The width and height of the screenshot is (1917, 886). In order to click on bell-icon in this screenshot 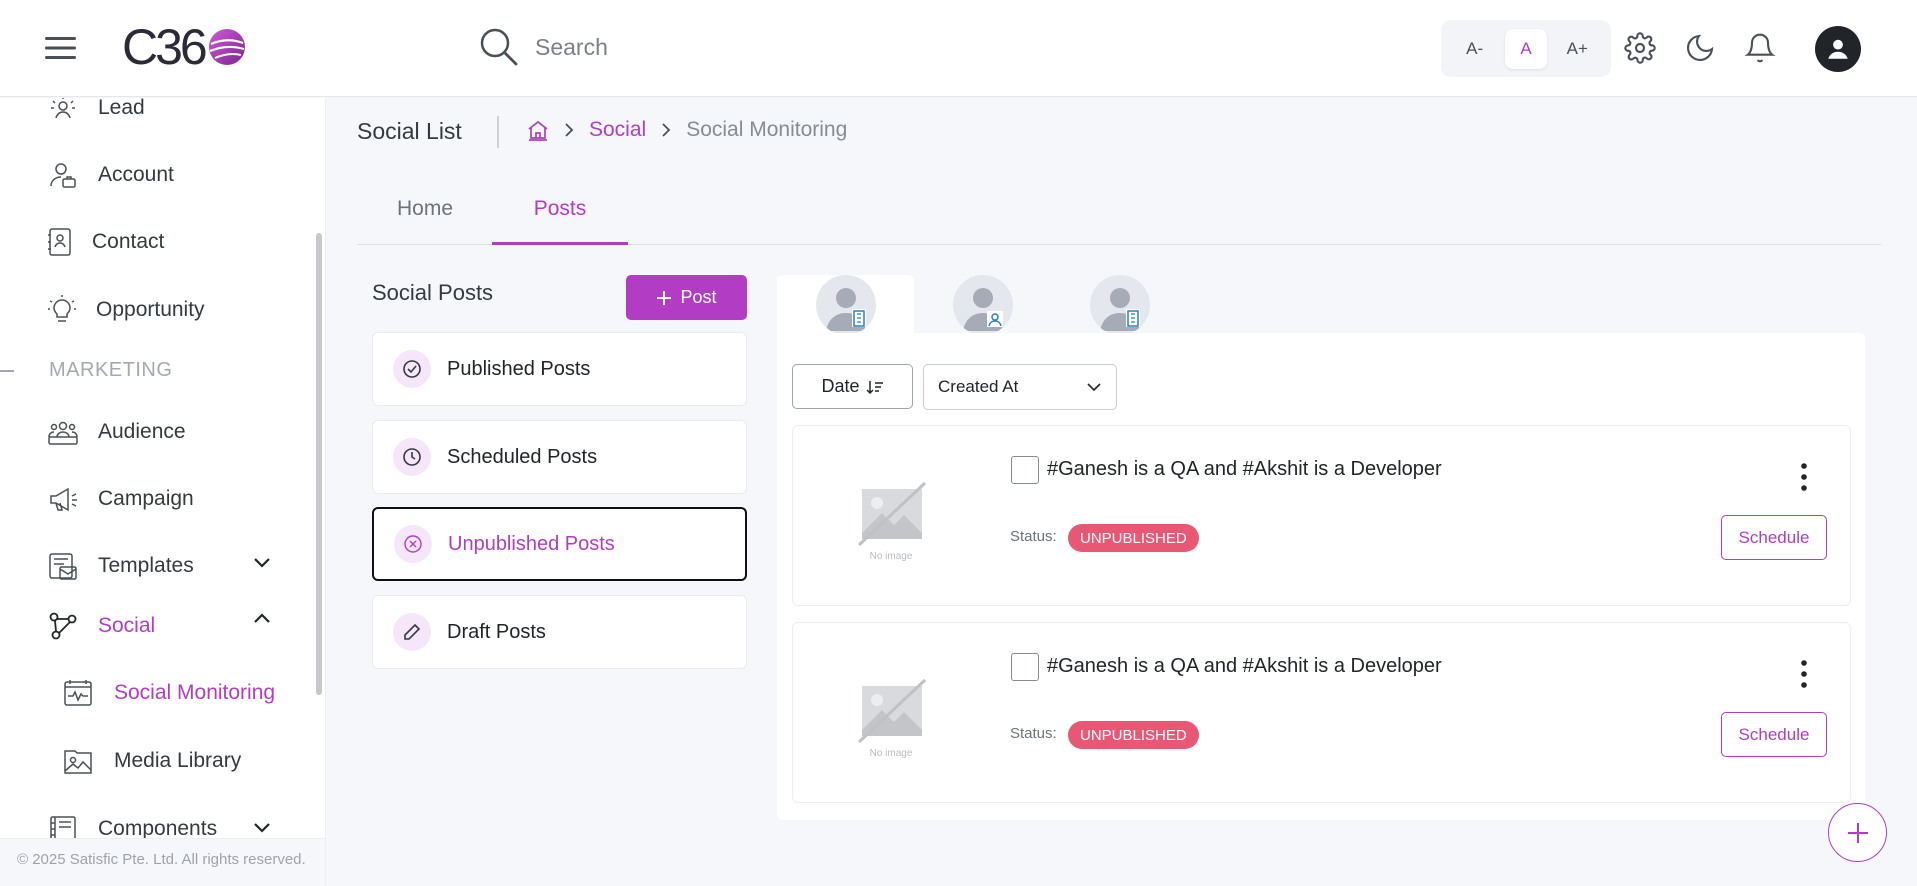, I will do `click(1760, 48)`.